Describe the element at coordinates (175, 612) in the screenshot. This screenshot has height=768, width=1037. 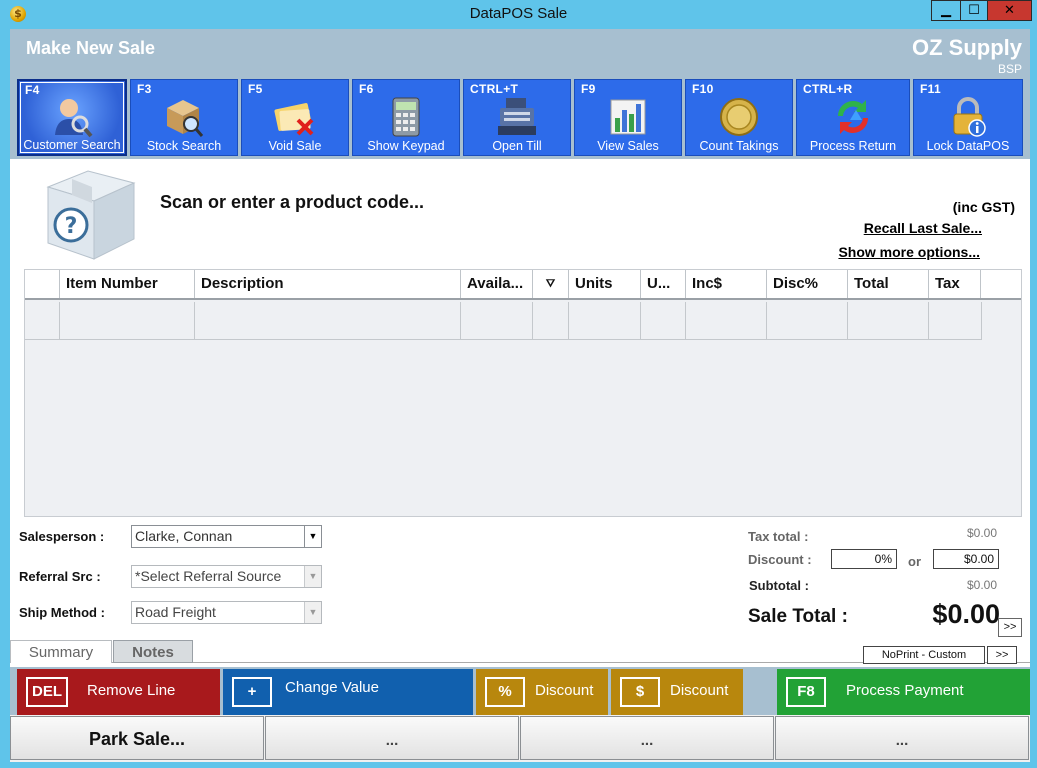
I see `ship-value: Road Freight` at that location.